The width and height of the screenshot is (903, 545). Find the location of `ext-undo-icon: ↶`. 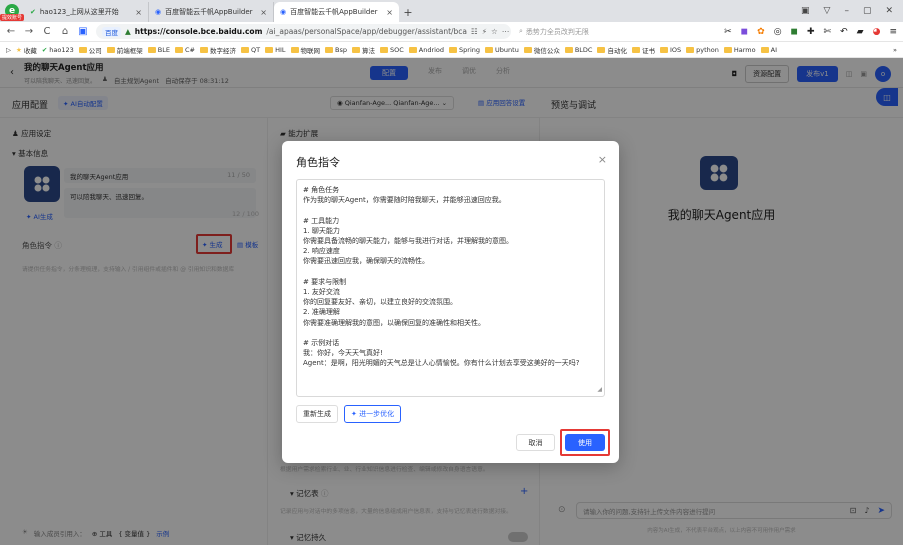

ext-undo-icon: ↶ is located at coordinates (844, 32).